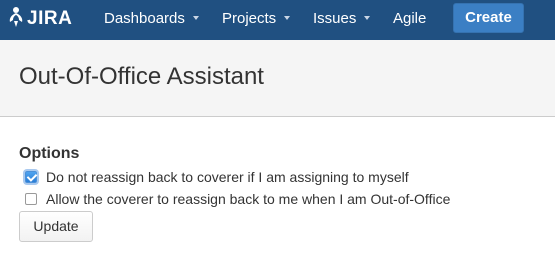 The width and height of the screenshot is (555, 254). I want to click on create-button: Create, so click(488, 18).